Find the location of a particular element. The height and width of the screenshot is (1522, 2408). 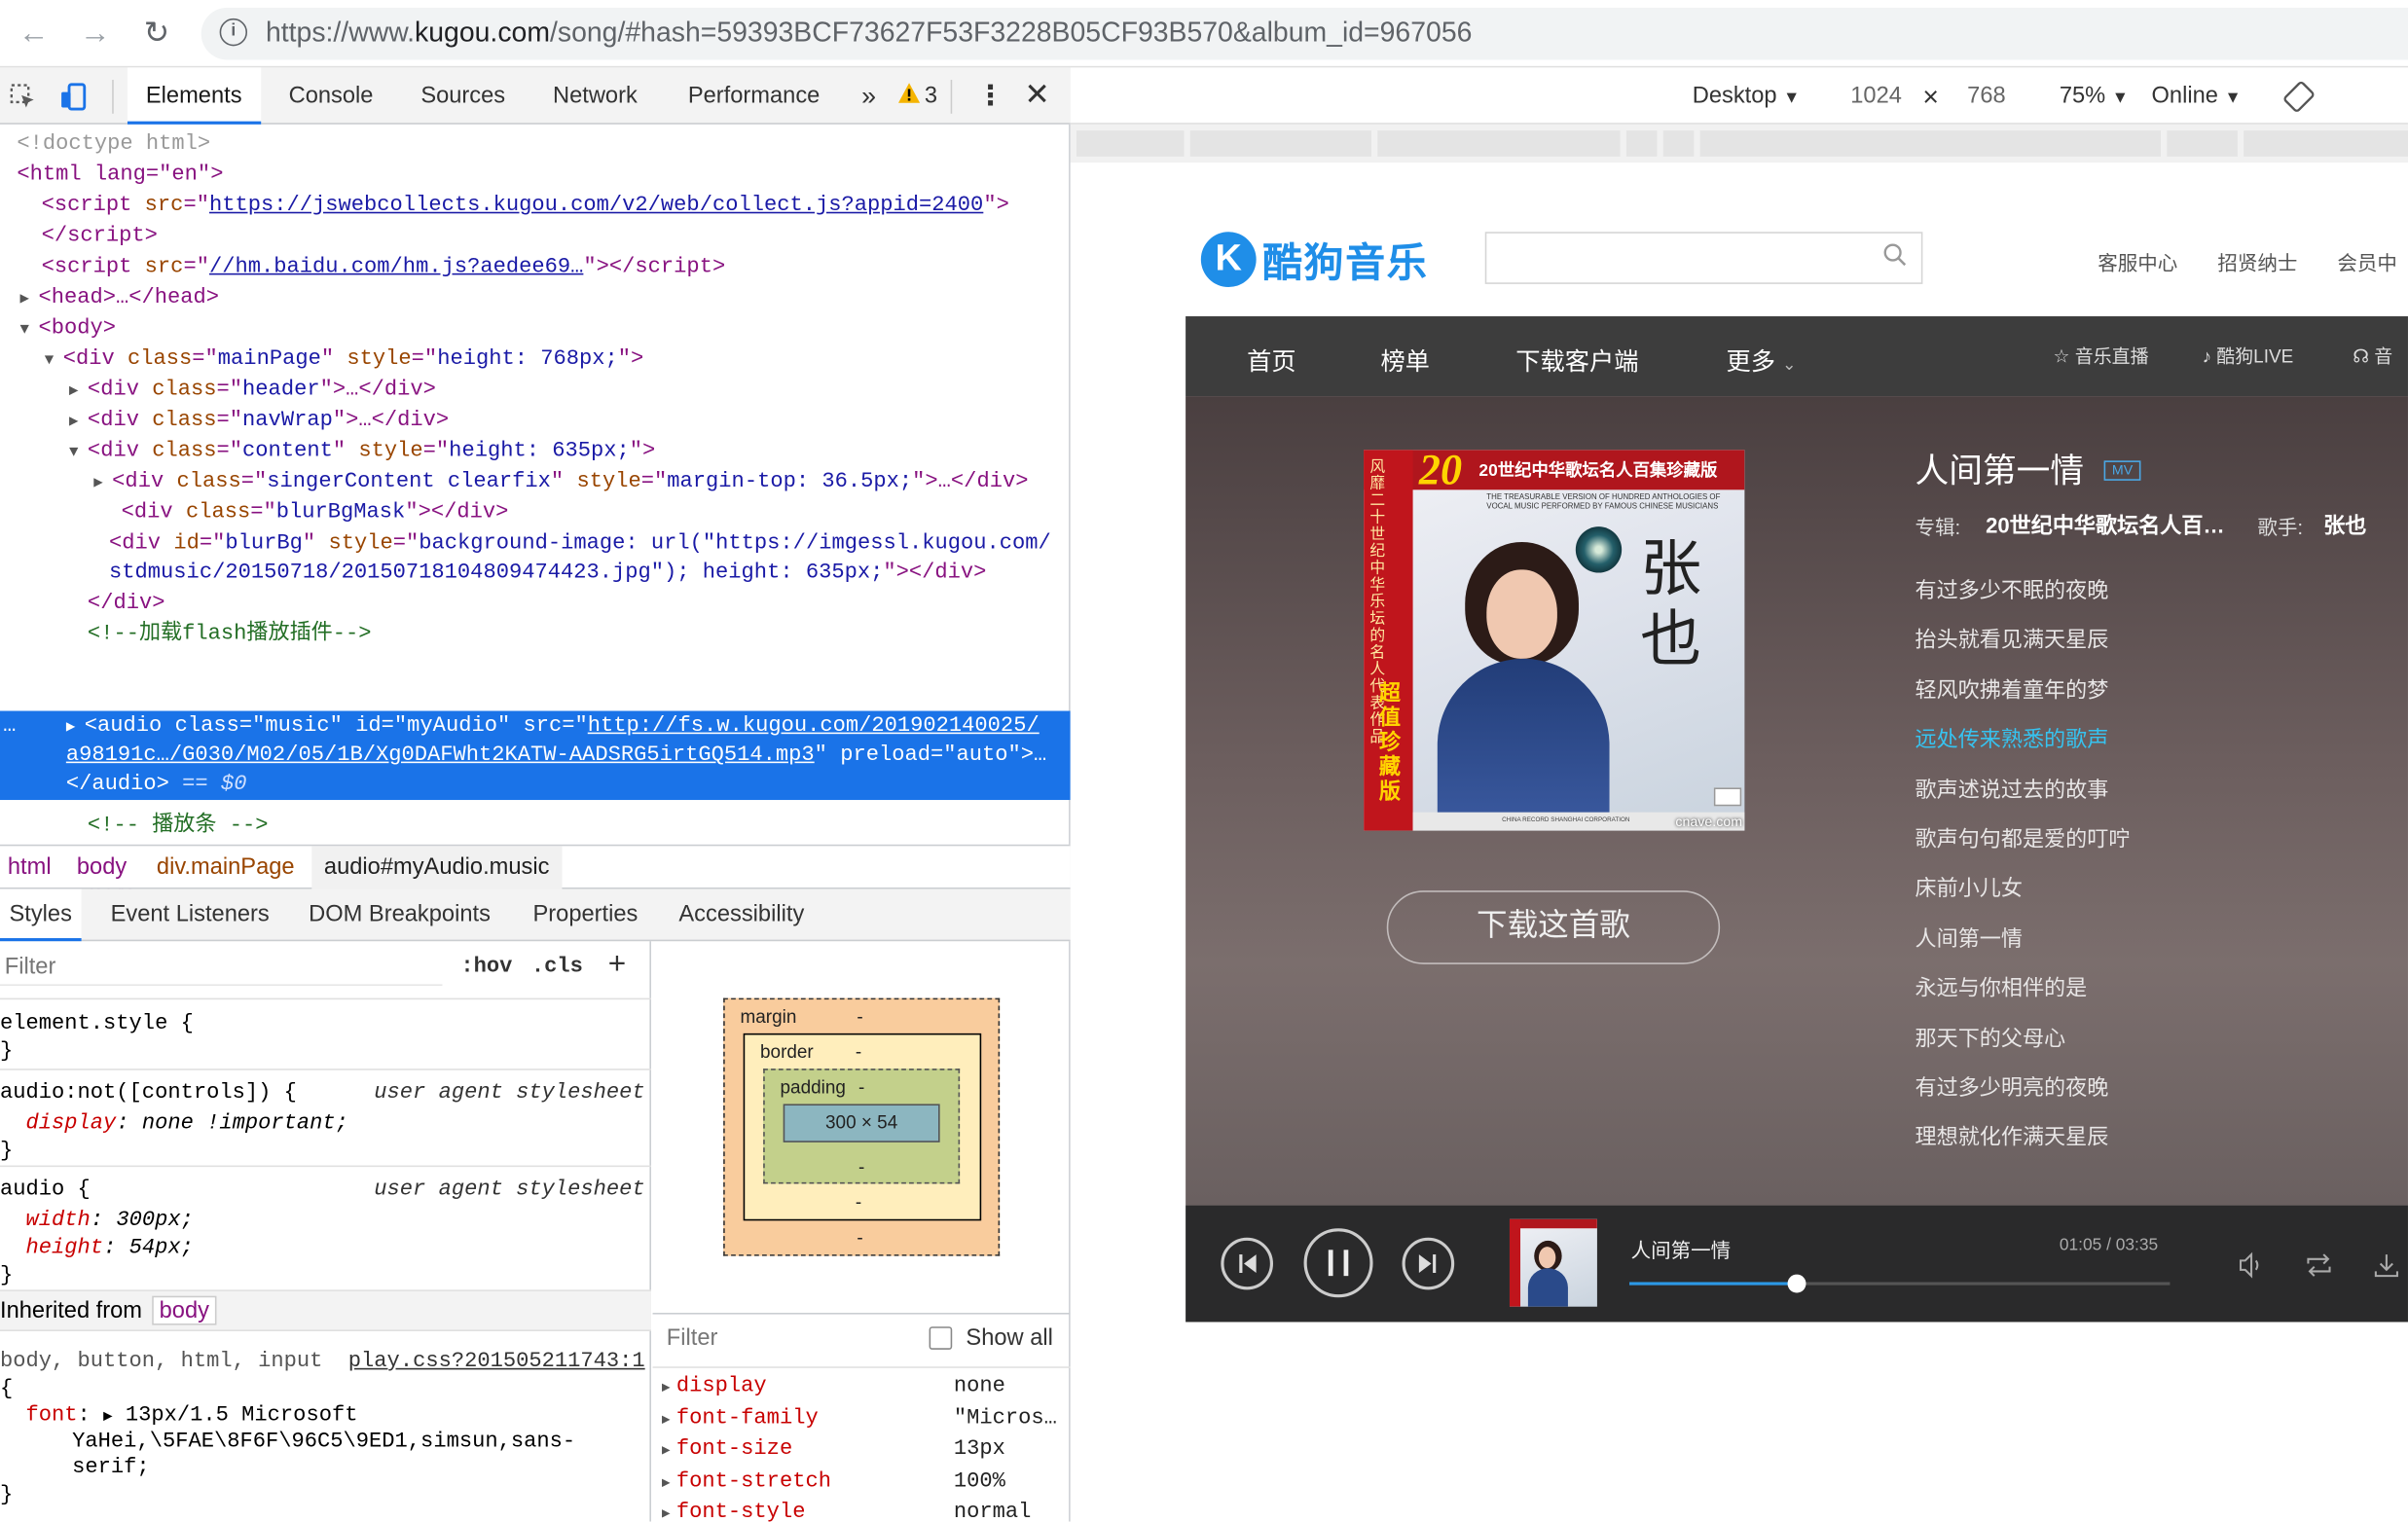

rule3-source-link: play.css?201505211743:1 is located at coordinates (496, 1361).